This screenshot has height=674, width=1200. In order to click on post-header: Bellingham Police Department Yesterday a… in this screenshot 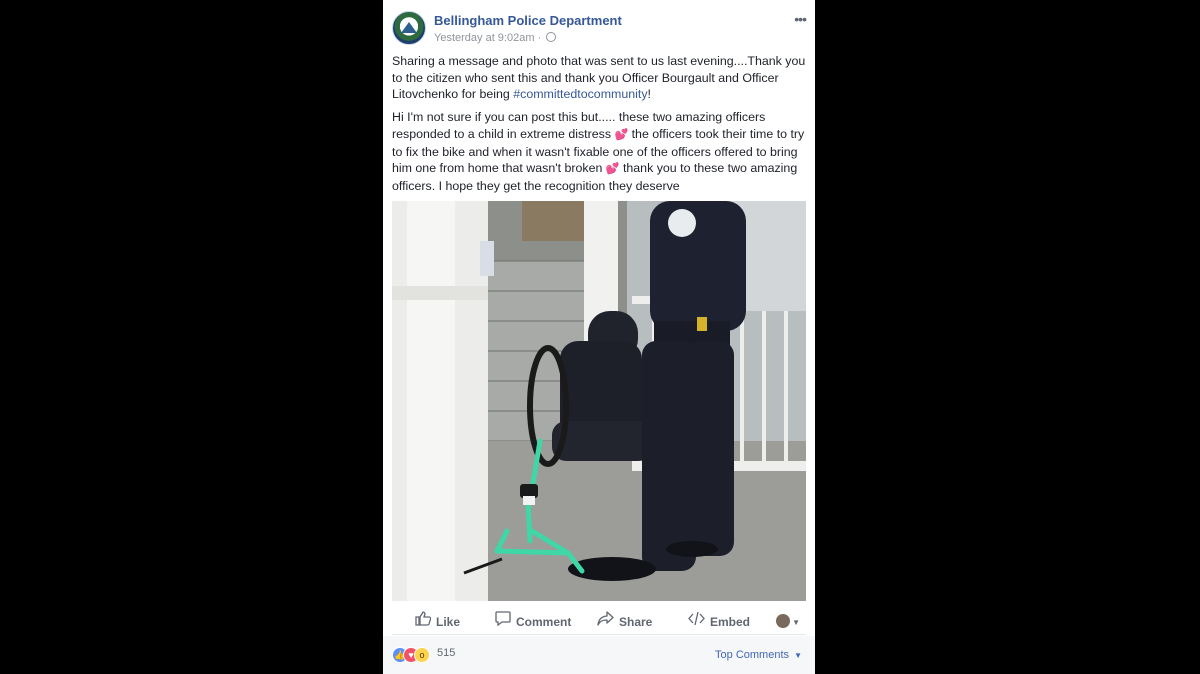, I will do `click(599, 29)`.